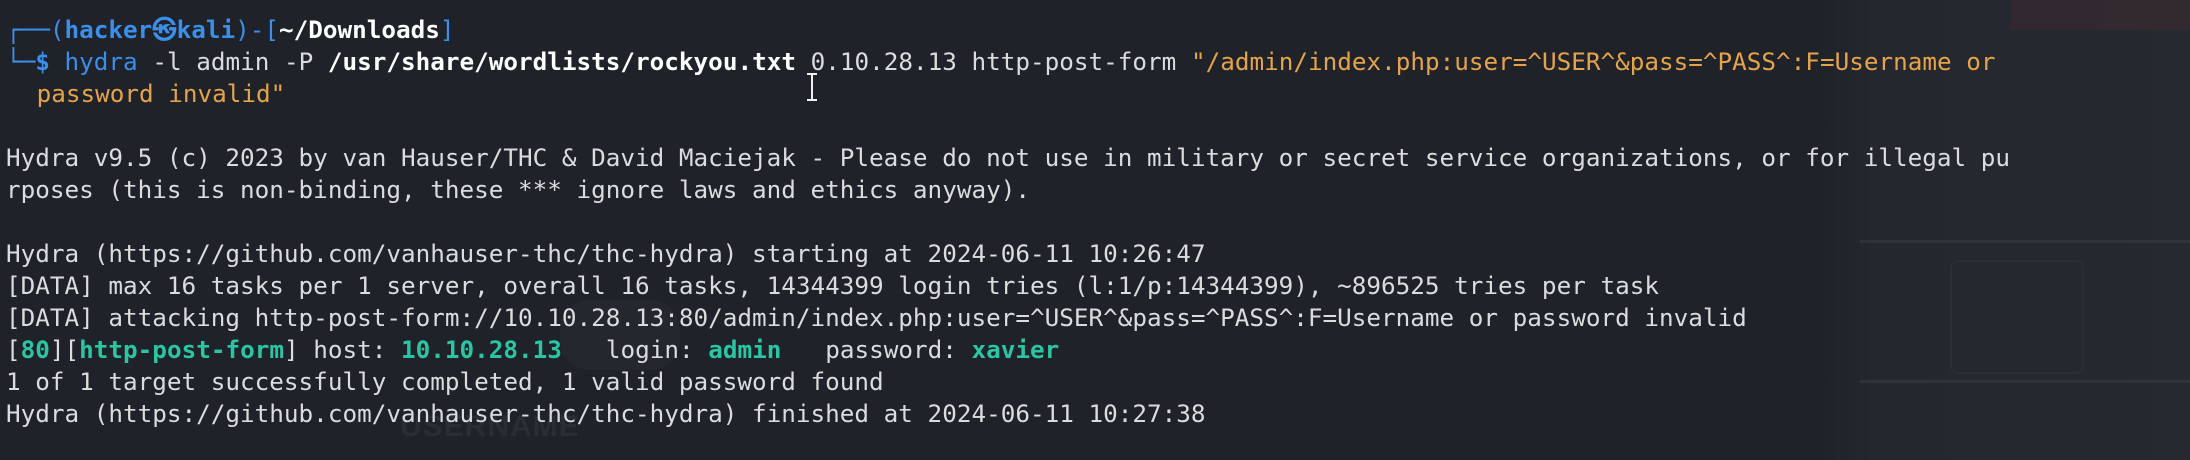 This screenshot has width=2190, height=460. Describe the element at coordinates (1015, 349) in the screenshot. I see `result-password: xavier` at that location.